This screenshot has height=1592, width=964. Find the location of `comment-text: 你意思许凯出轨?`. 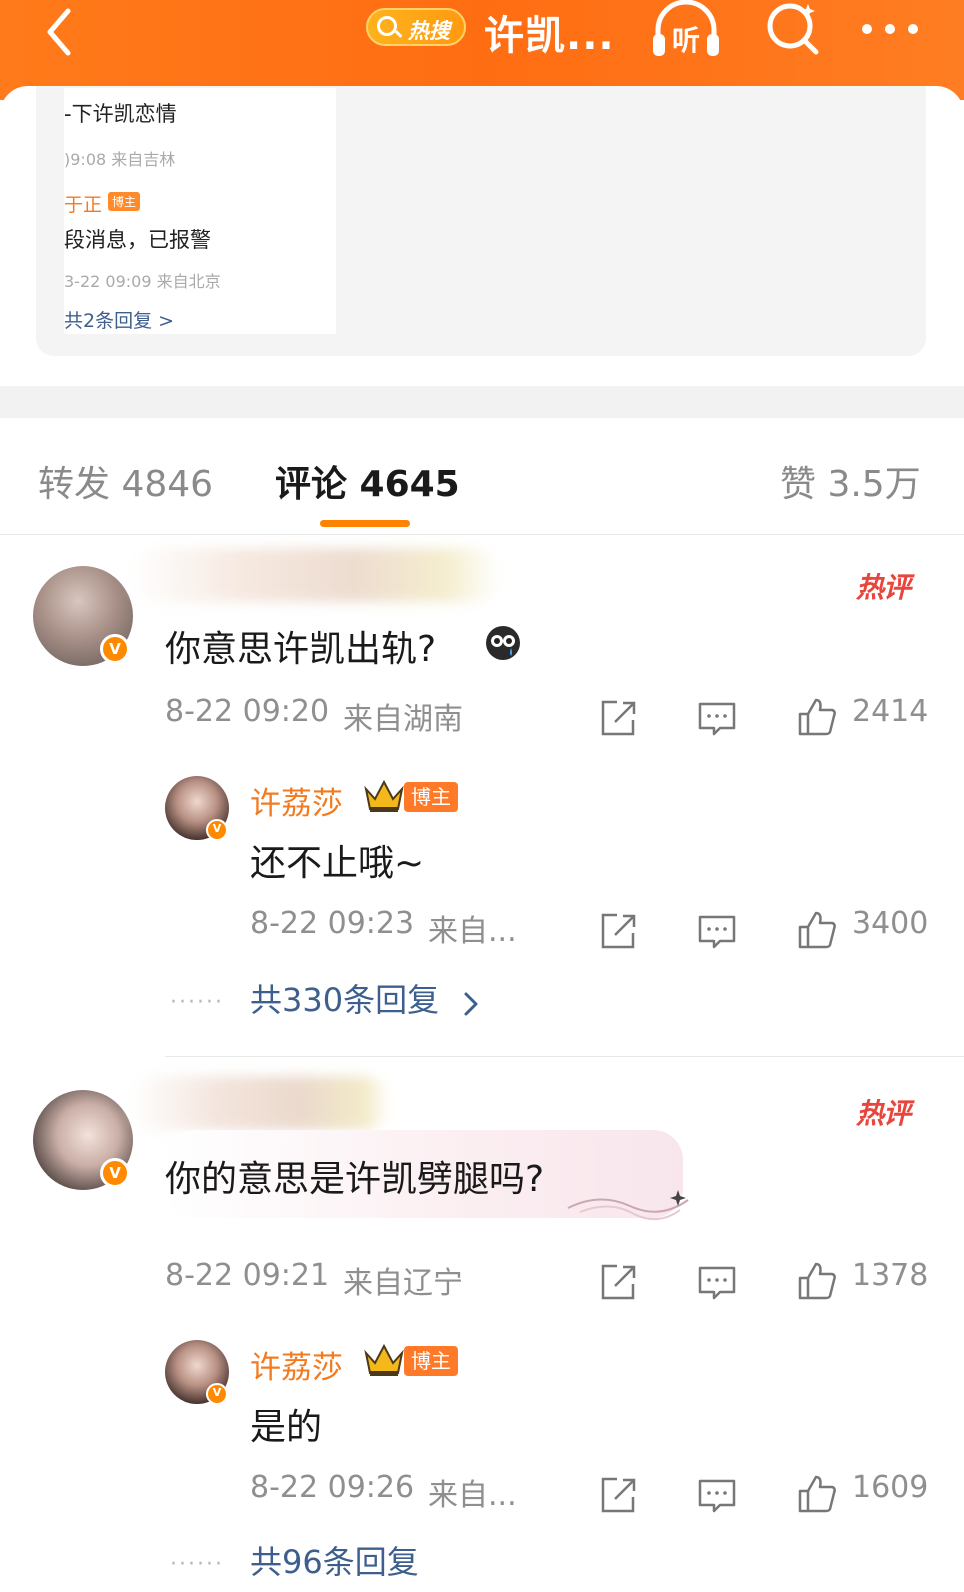

comment-text: 你意思许凯出轨? is located at coordinates (301, 649).